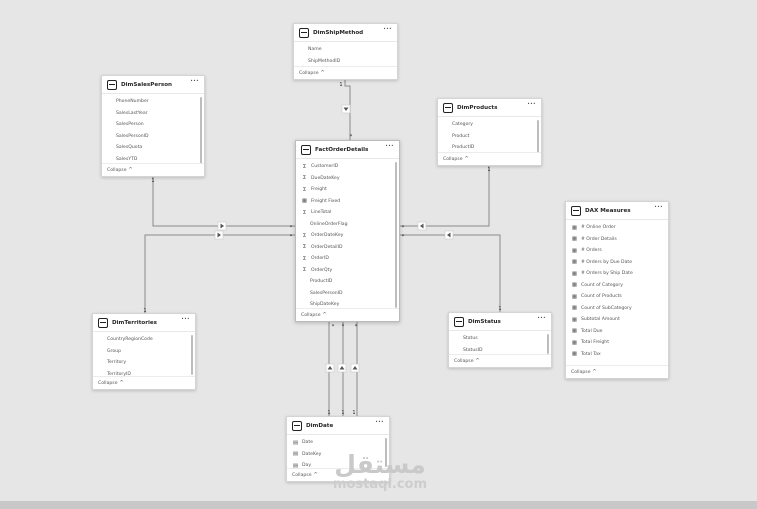  Describe the element at coordinates (617, 355) in the screenshot. I see `field-item: ▦ Total Tax` at that location.